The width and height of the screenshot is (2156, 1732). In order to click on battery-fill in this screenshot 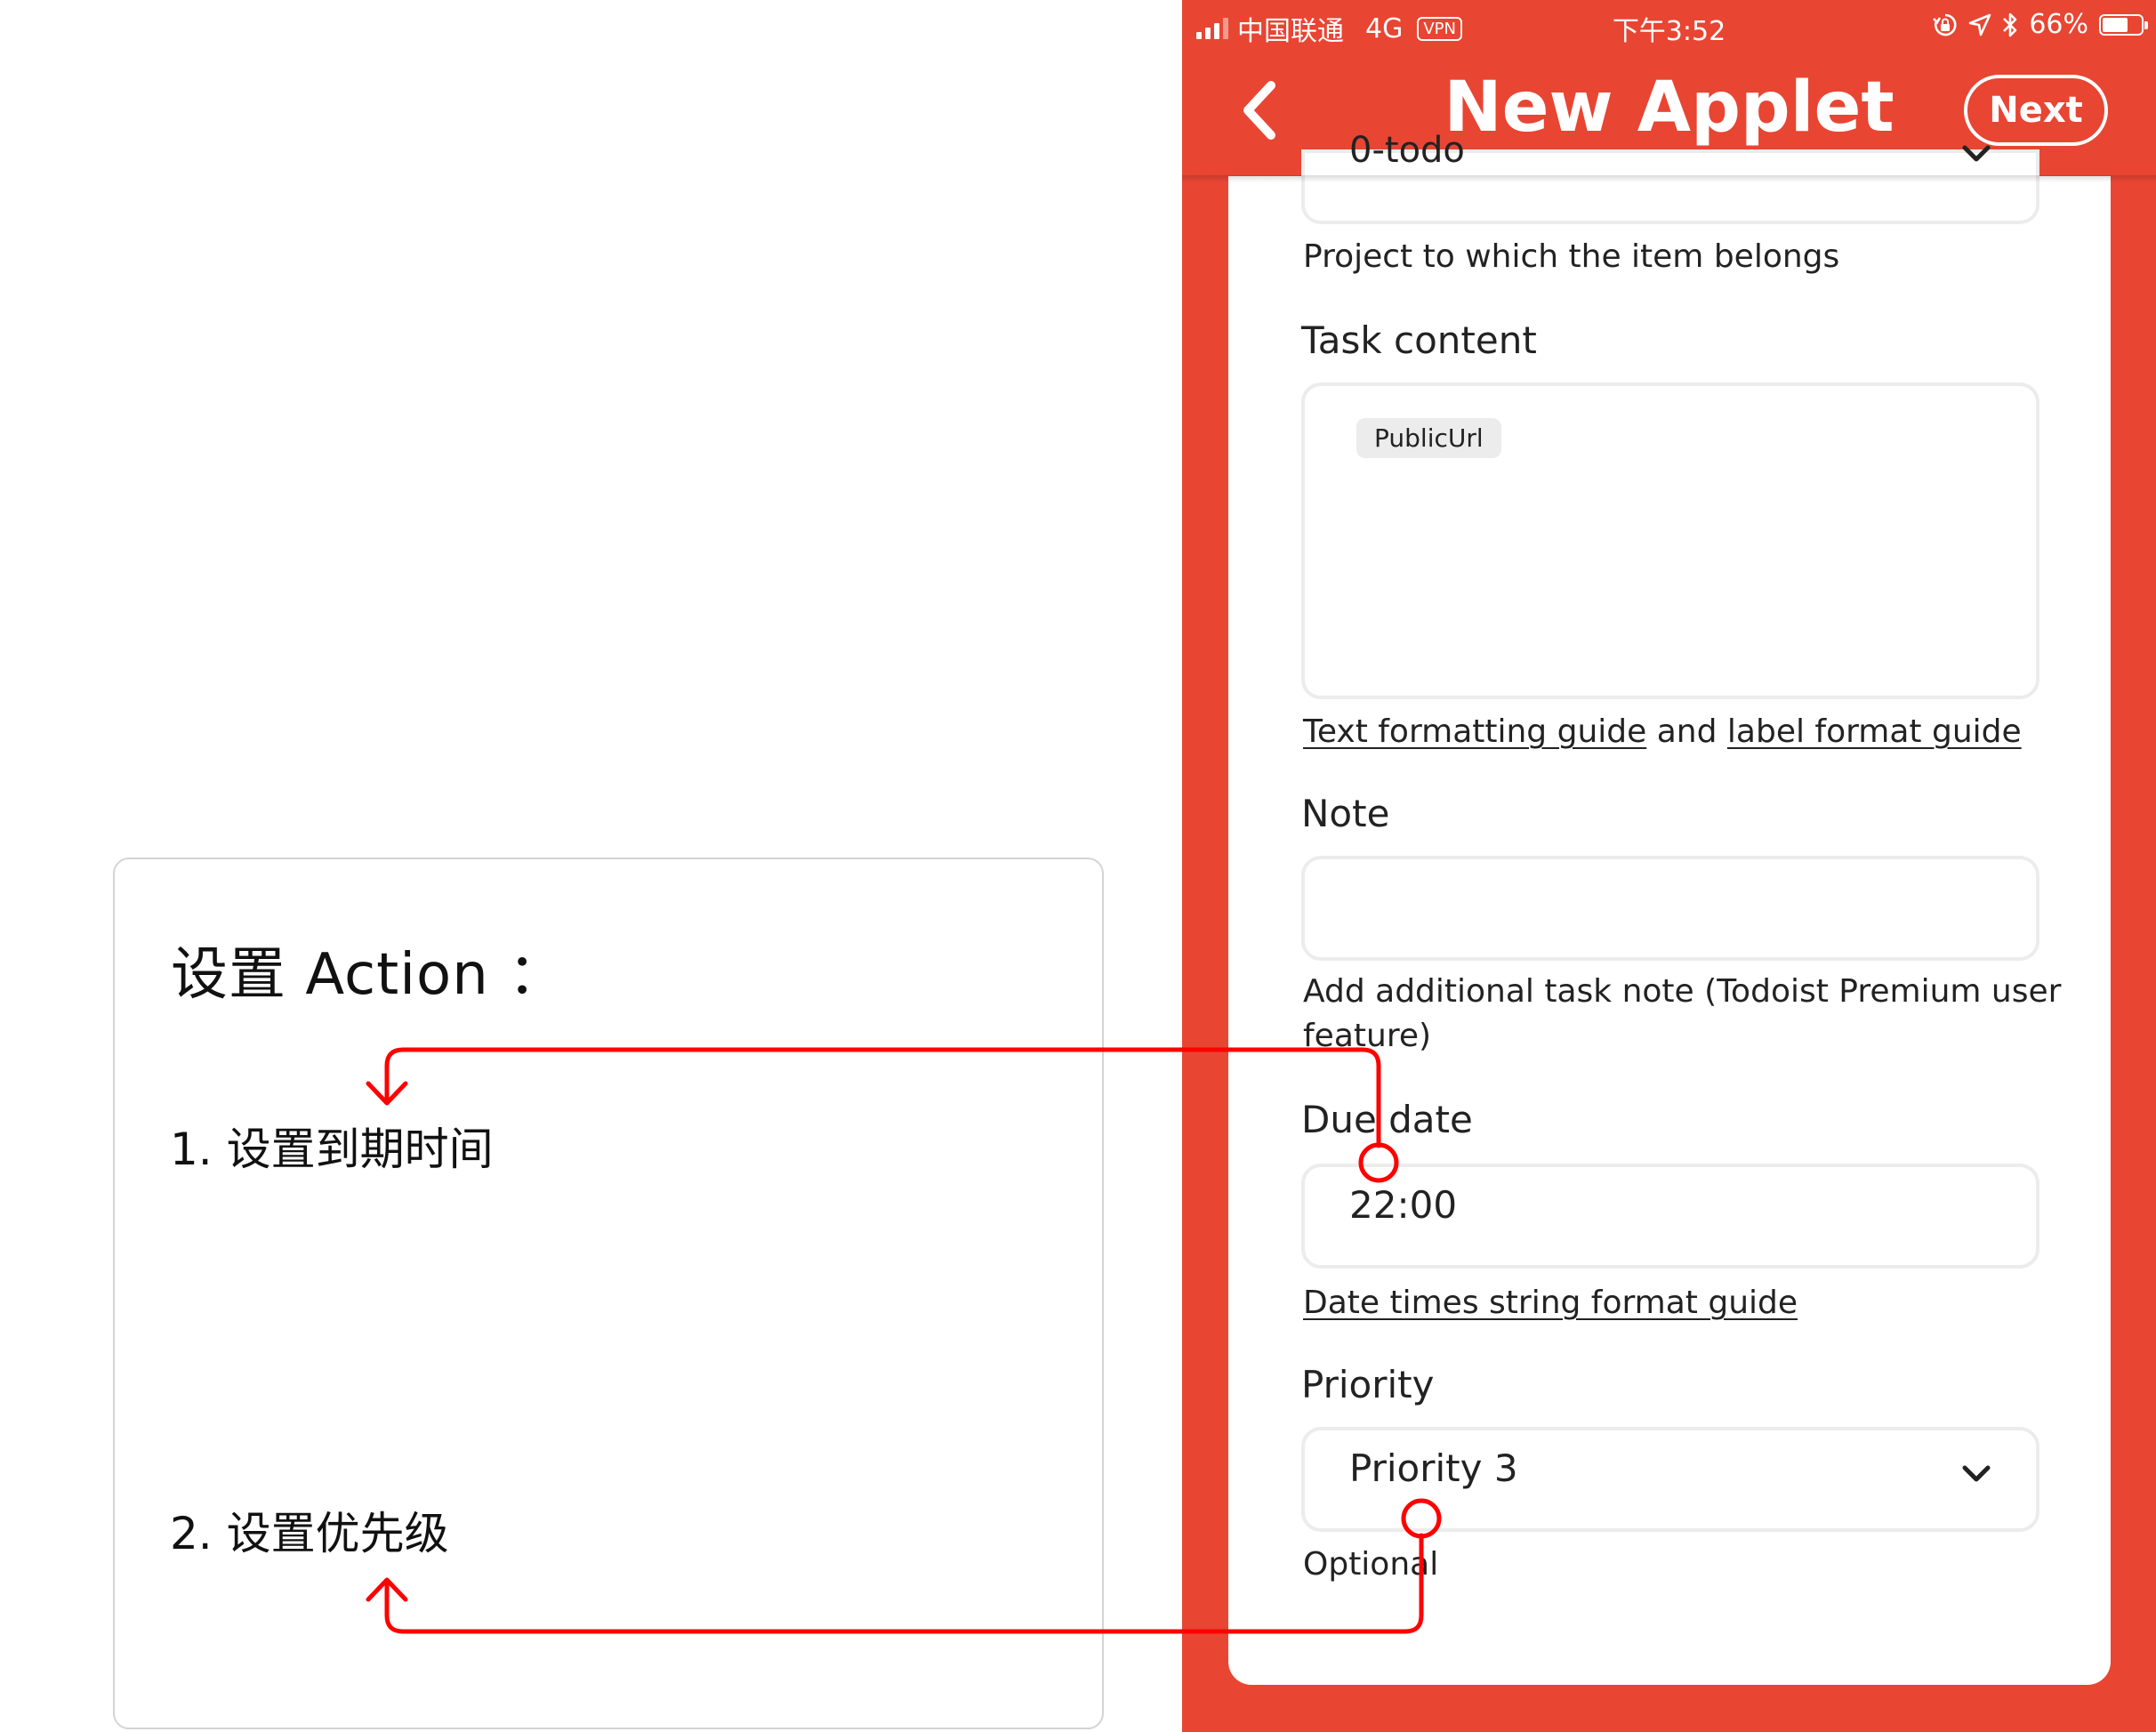, I will do `click(2116, 24)`.